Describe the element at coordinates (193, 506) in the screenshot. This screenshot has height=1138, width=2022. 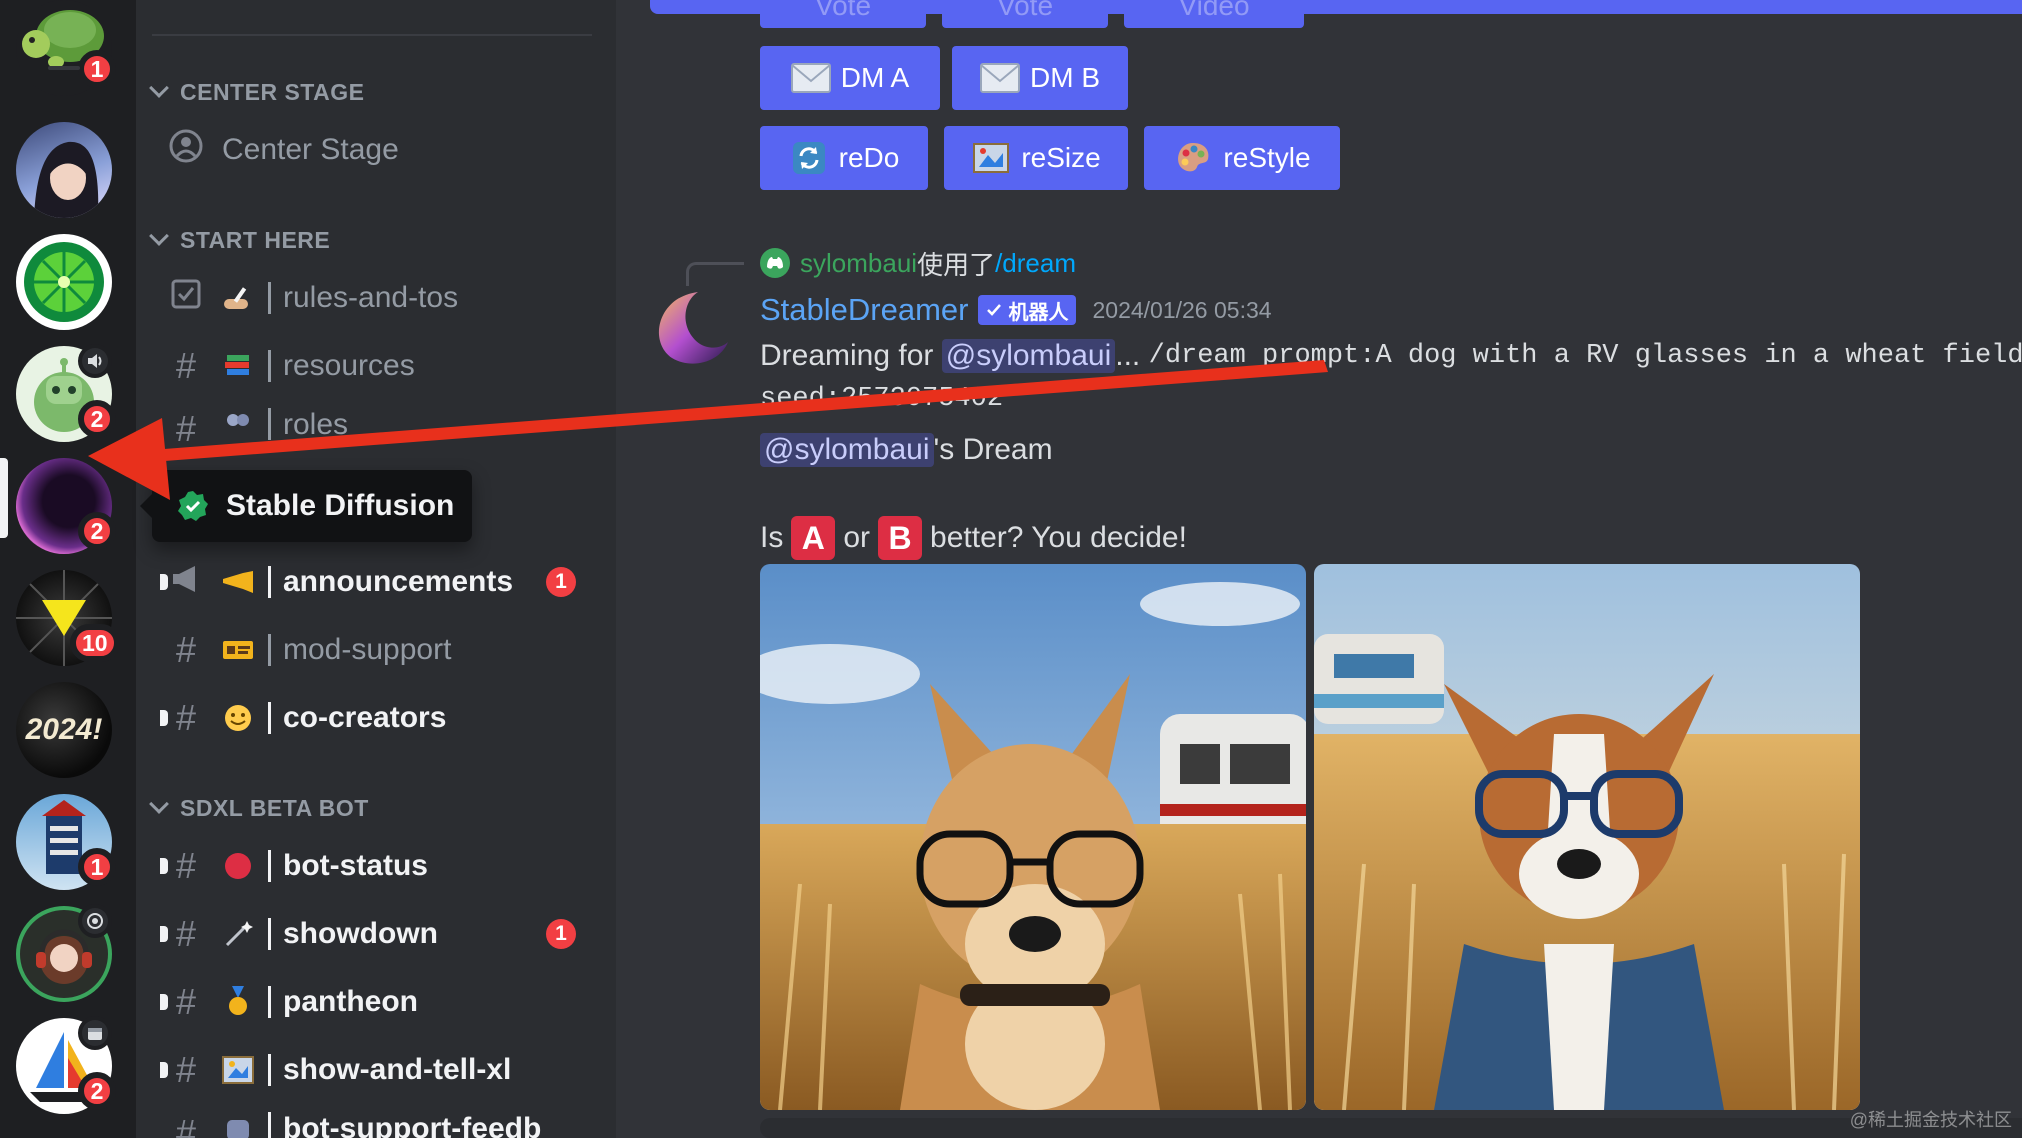
I see `verified-server-icon` at that location.